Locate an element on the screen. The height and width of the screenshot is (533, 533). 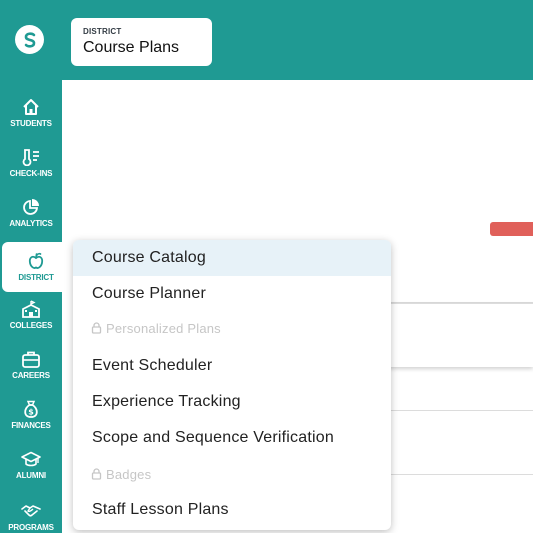
menu-item-personalized-plans: Personalized Plans is located at coordinates (232, 328).